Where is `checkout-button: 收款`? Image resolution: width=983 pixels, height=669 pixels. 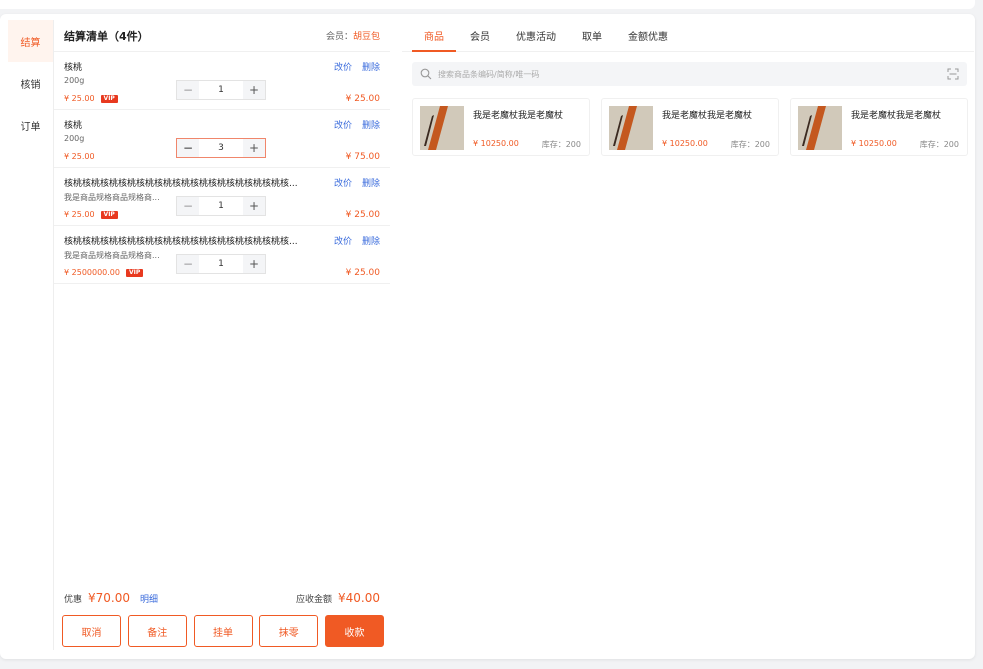
checkout-button: 收款 is located at coordinates (354, 631).